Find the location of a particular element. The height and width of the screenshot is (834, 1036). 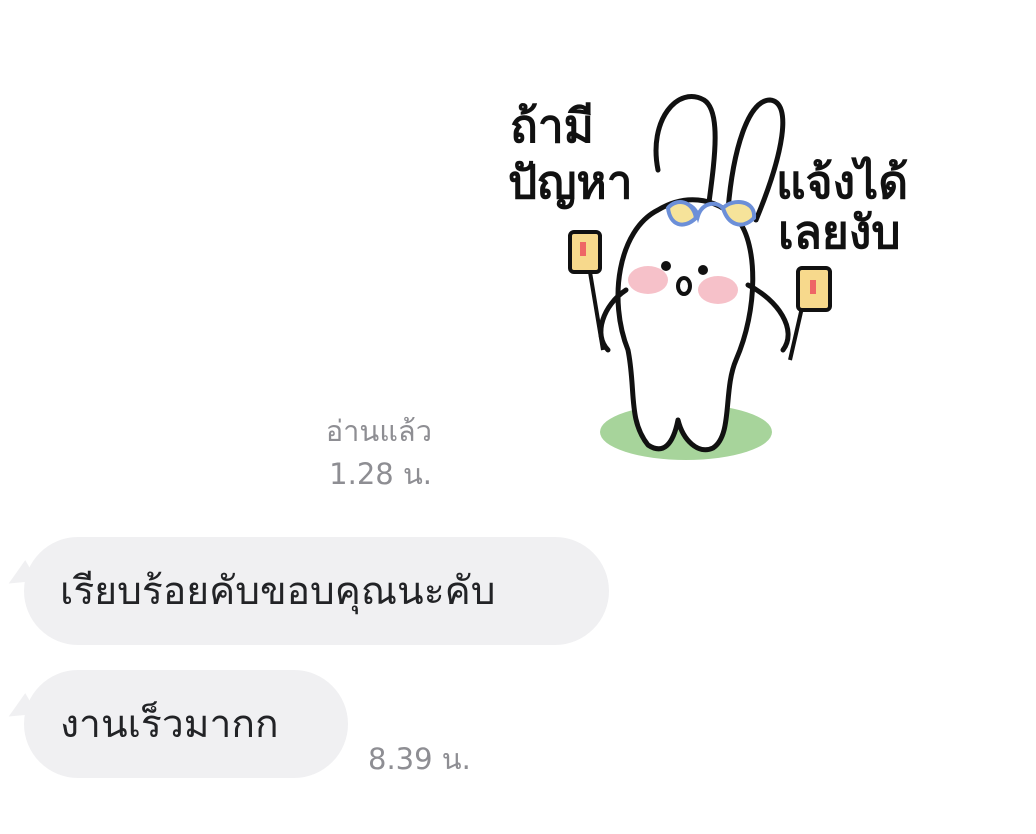

message-text: งานเร็วมากก is located at coordinates (169, 724).